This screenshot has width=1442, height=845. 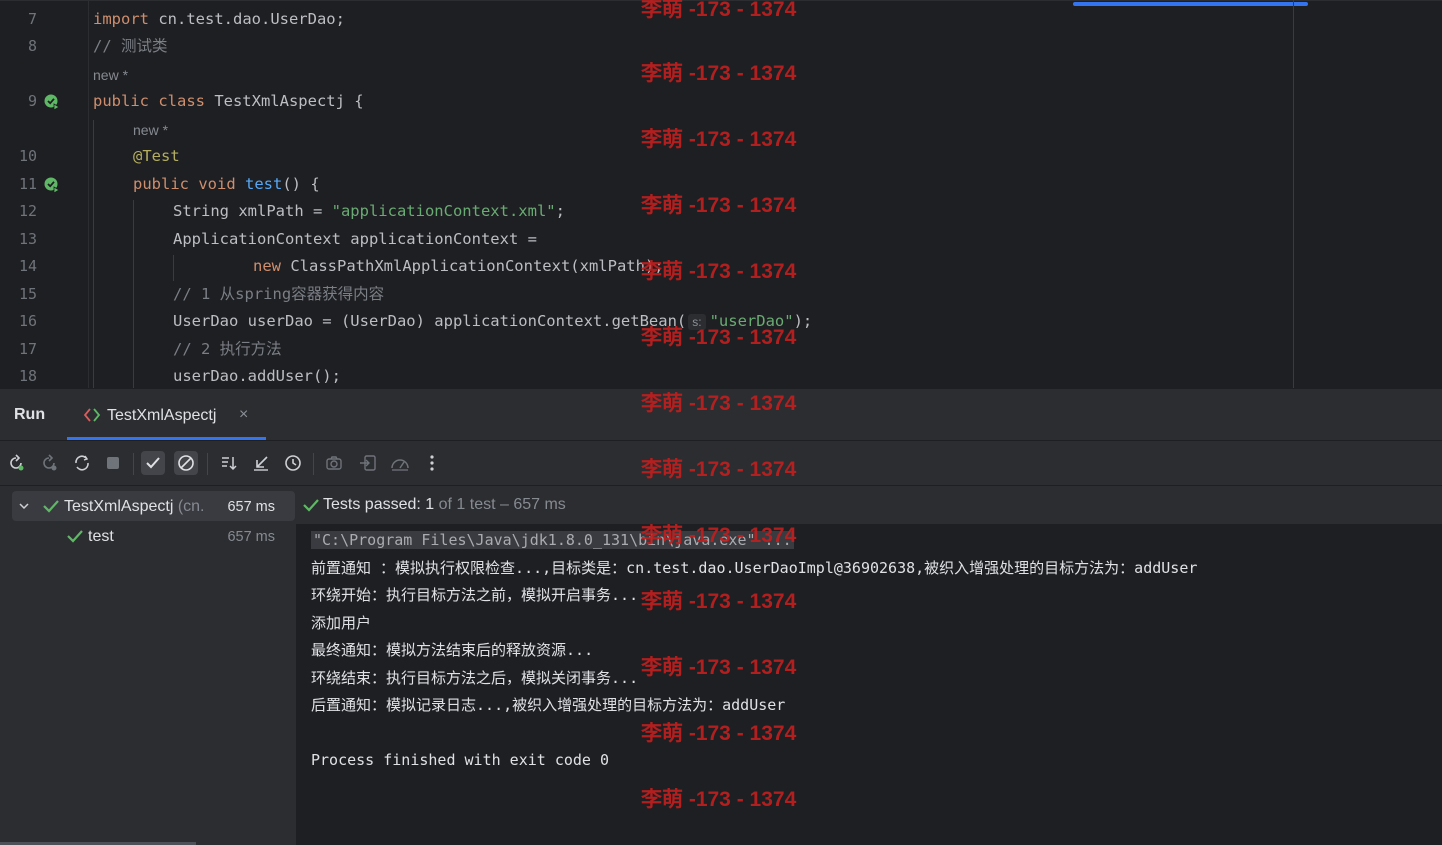 I want to click on close-tab-icon: ×, so click(x=243, y=415).